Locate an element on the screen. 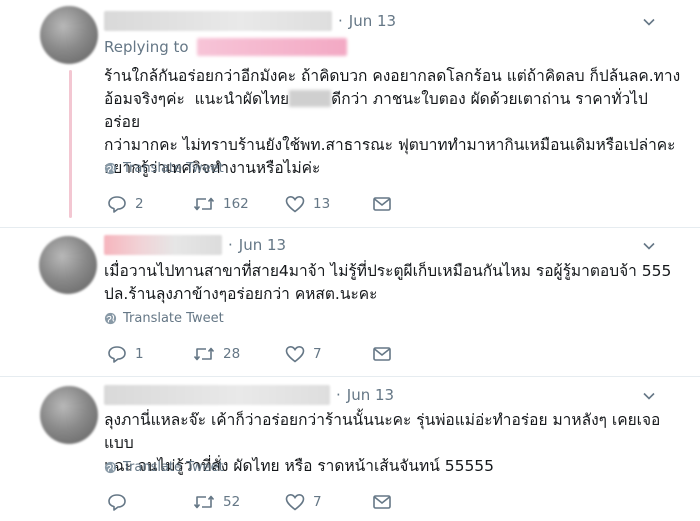 The height and width of the screenshot is (521, 700). thread-line is located at coordinates (70, 144).